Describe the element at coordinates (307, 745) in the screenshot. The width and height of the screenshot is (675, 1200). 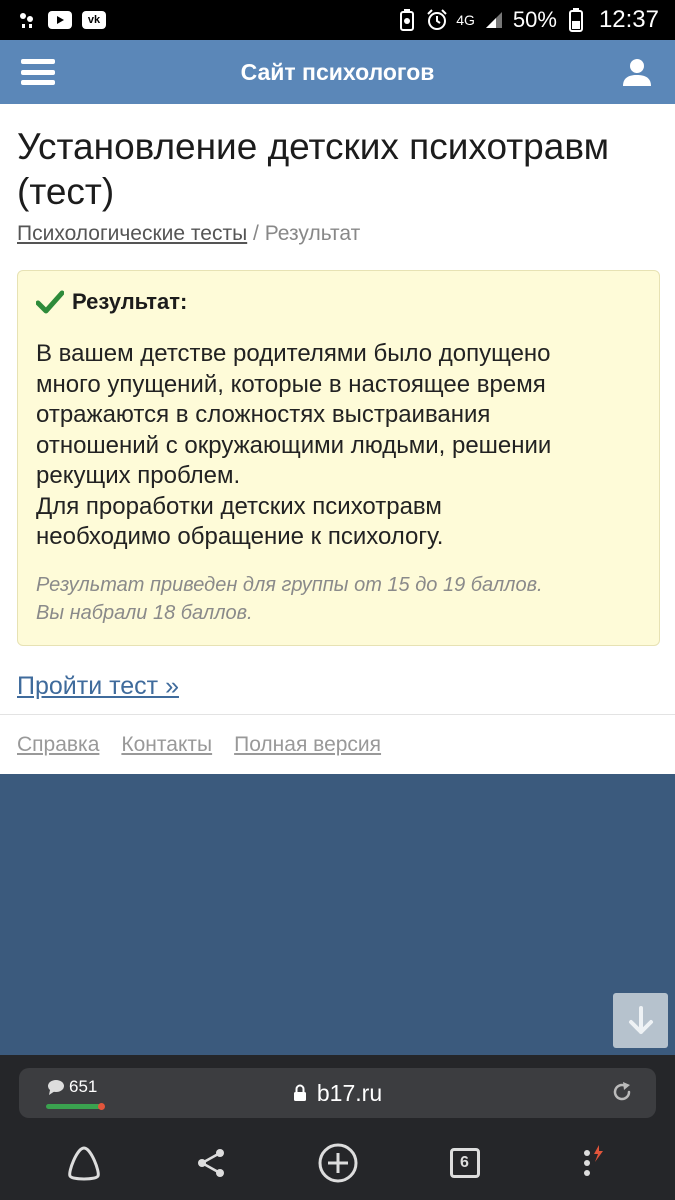
I see `footer-link-full-version: Полная версия` at that location.